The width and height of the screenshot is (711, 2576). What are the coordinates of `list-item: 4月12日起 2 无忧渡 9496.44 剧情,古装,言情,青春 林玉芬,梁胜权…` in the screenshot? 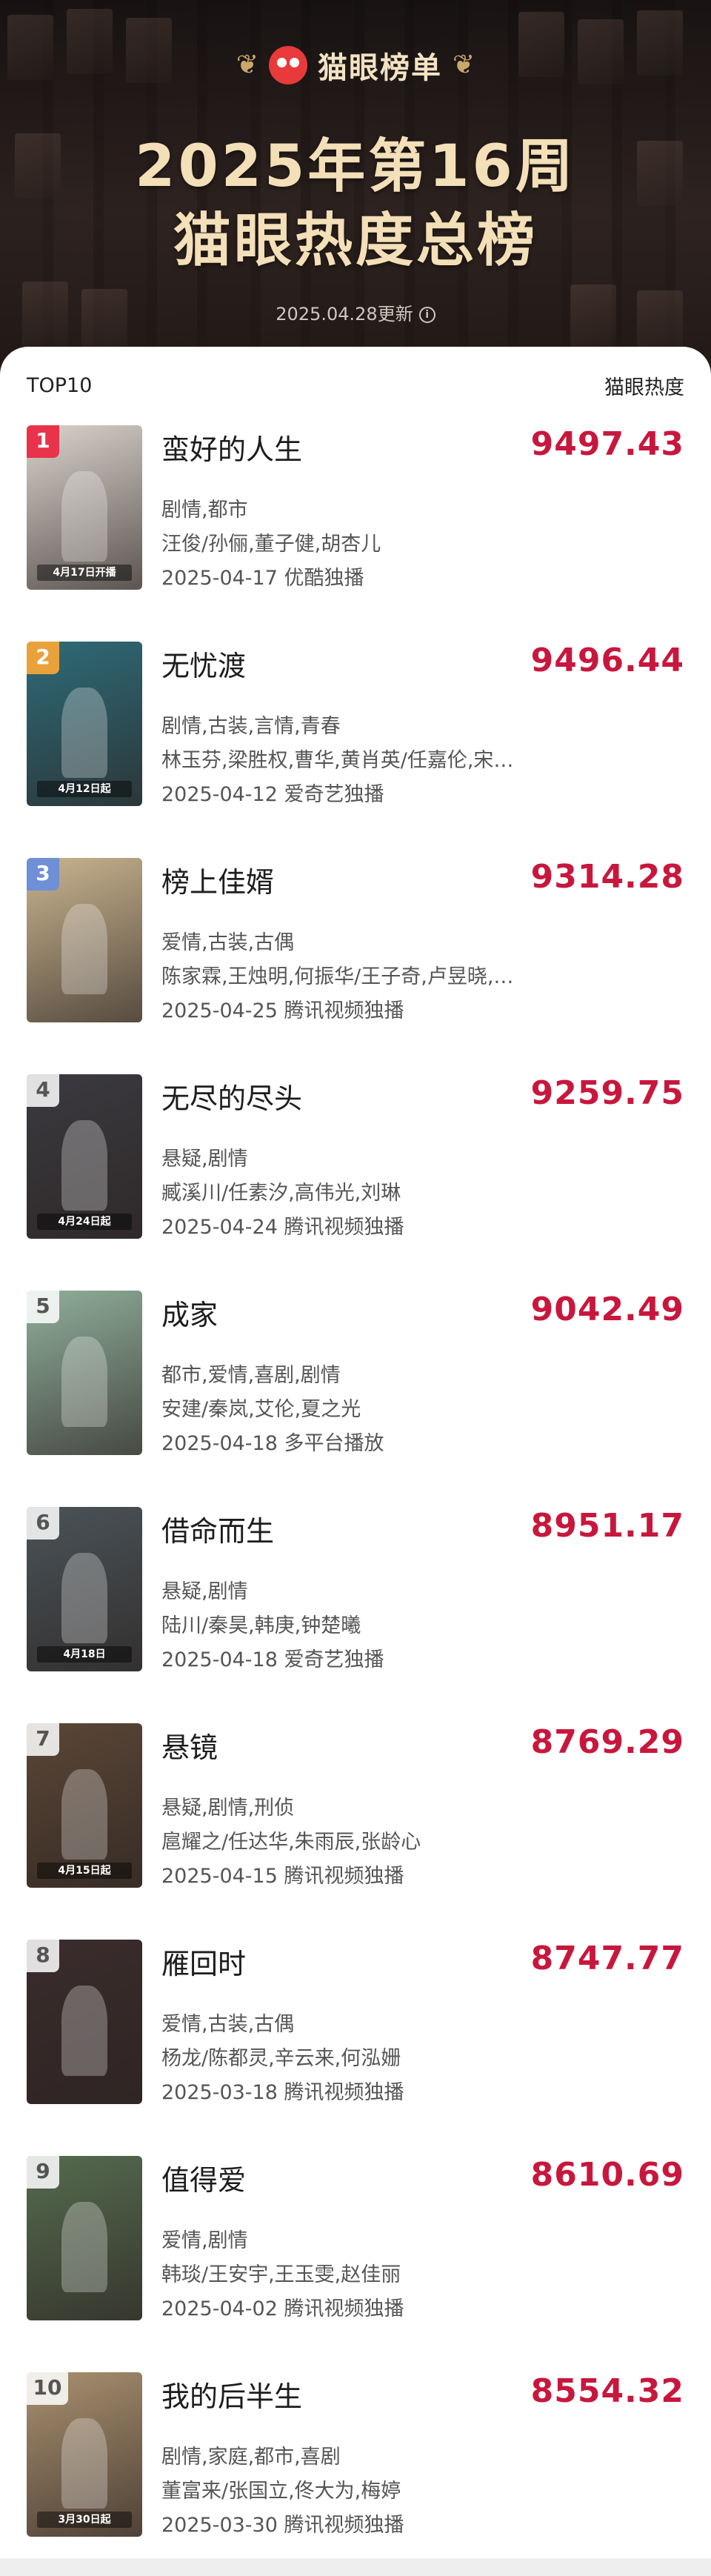 It's located at (355, 750).